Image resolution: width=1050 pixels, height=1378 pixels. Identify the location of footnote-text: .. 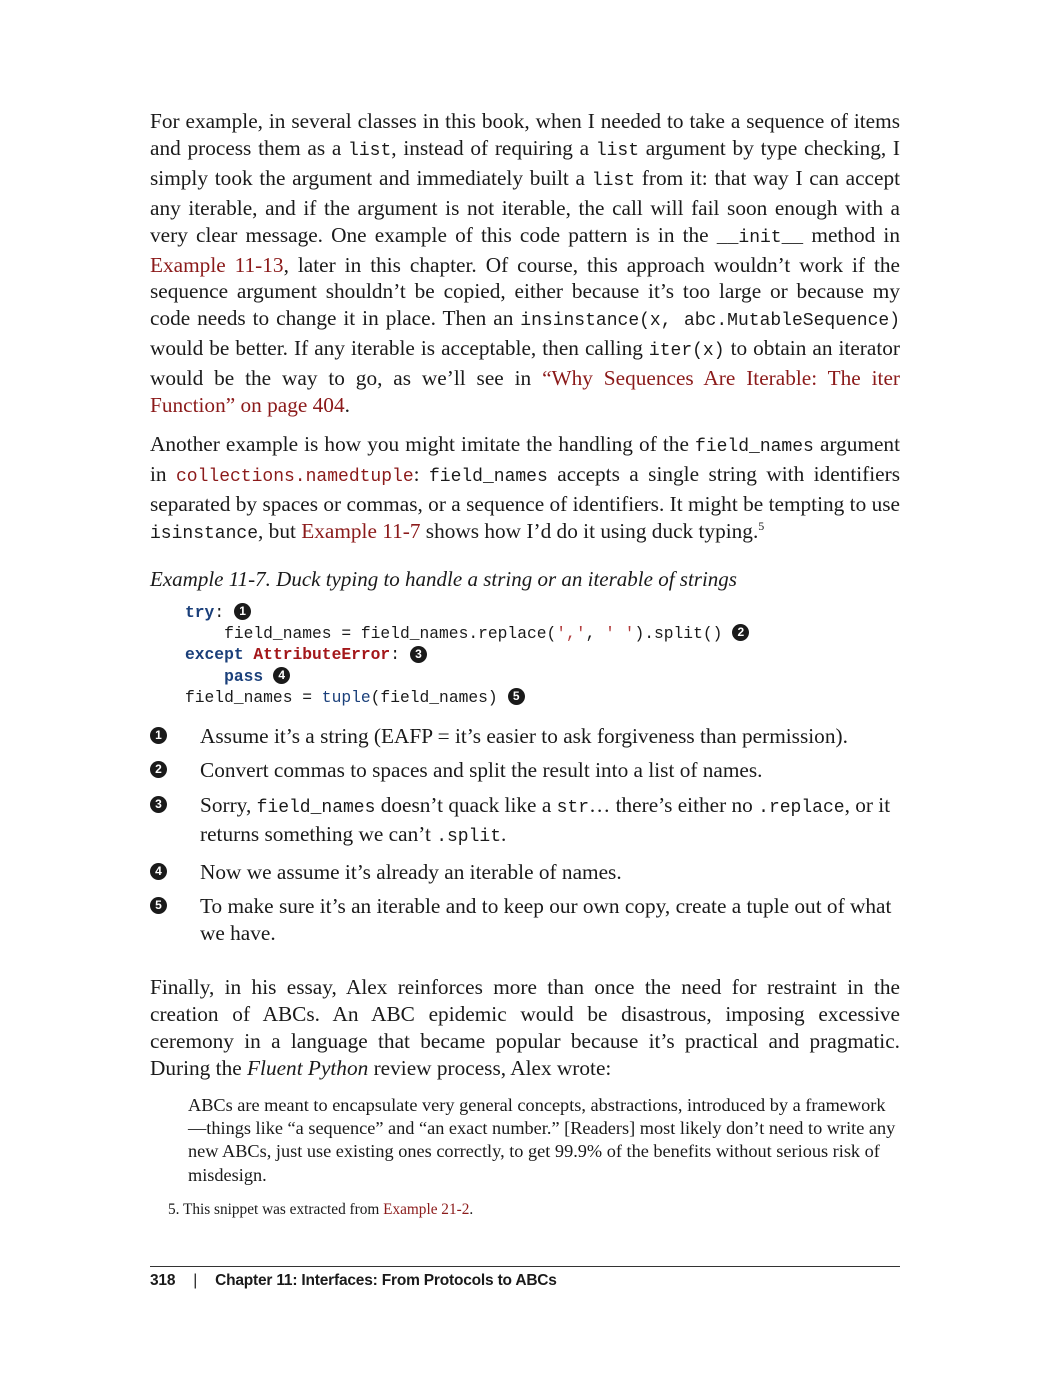
(471, 1209).